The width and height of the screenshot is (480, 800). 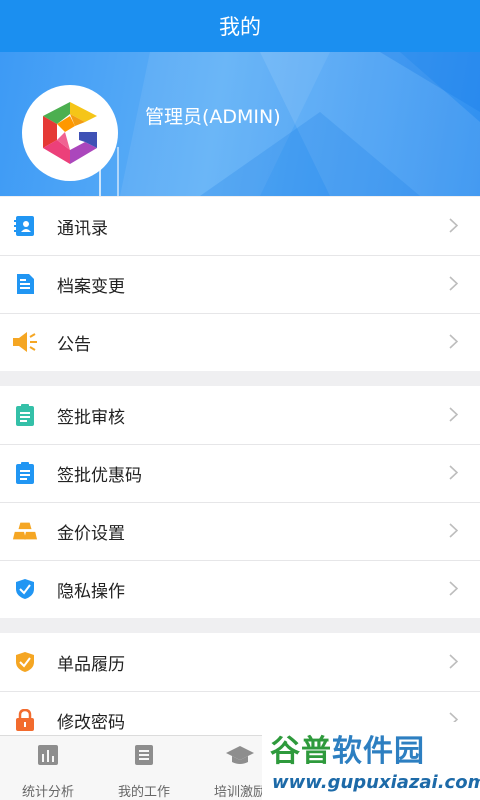 What do you see at coordinates (376, 782) in the screenshot?
I see `watermark-url: www.gupuxiazai.com` at bounding box center [376, 782].